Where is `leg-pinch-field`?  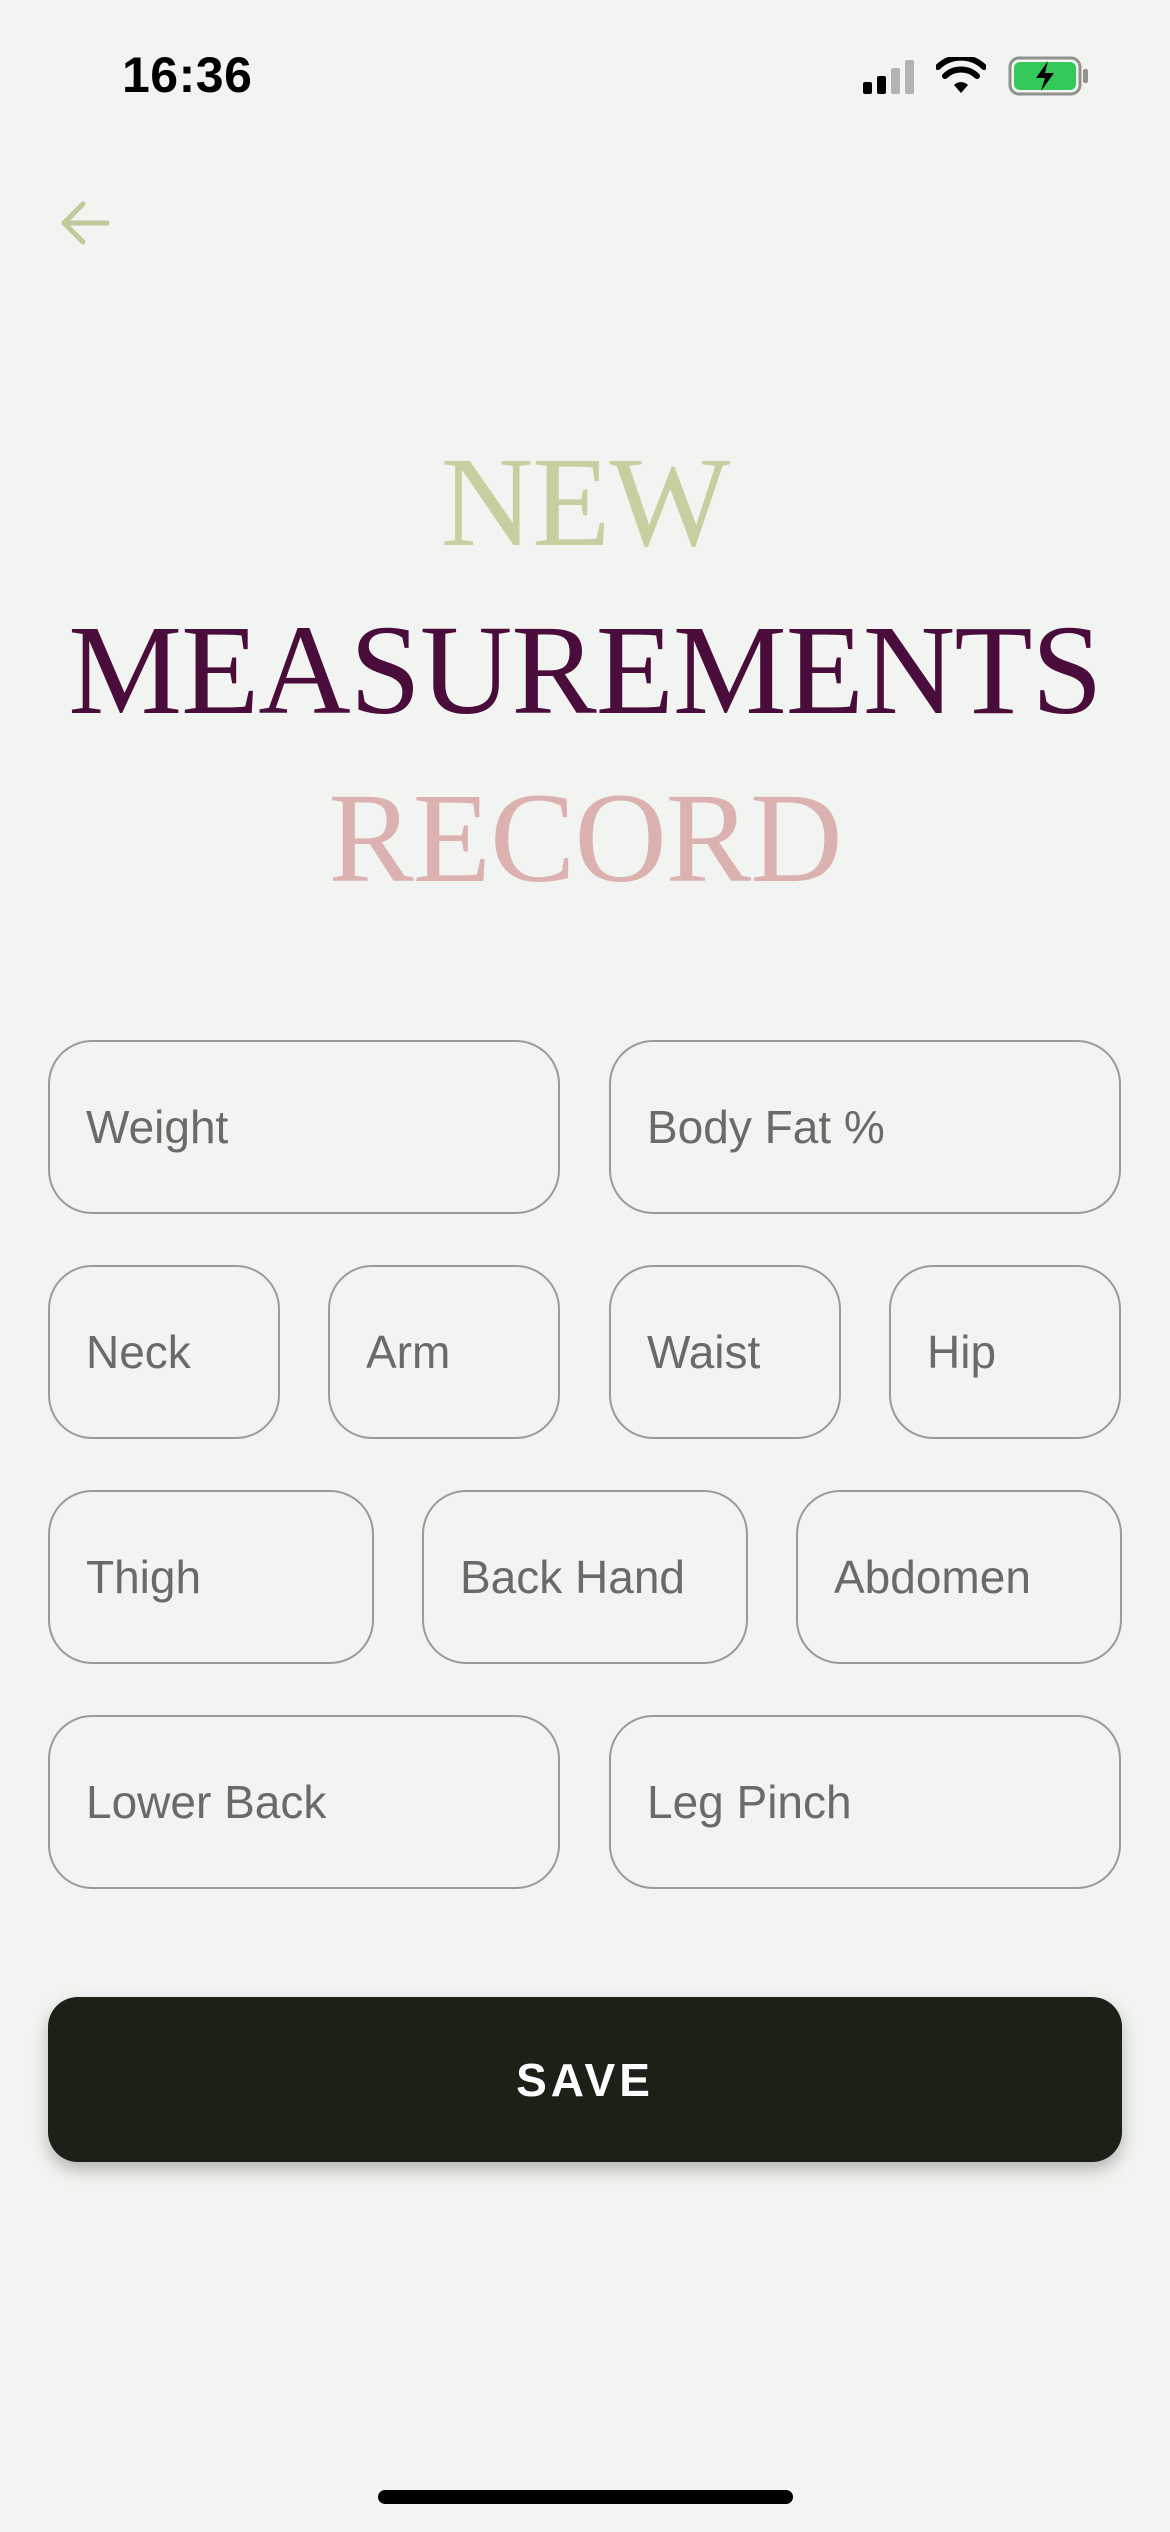
leg-pinch-field is located at coordinates (865, 1802).